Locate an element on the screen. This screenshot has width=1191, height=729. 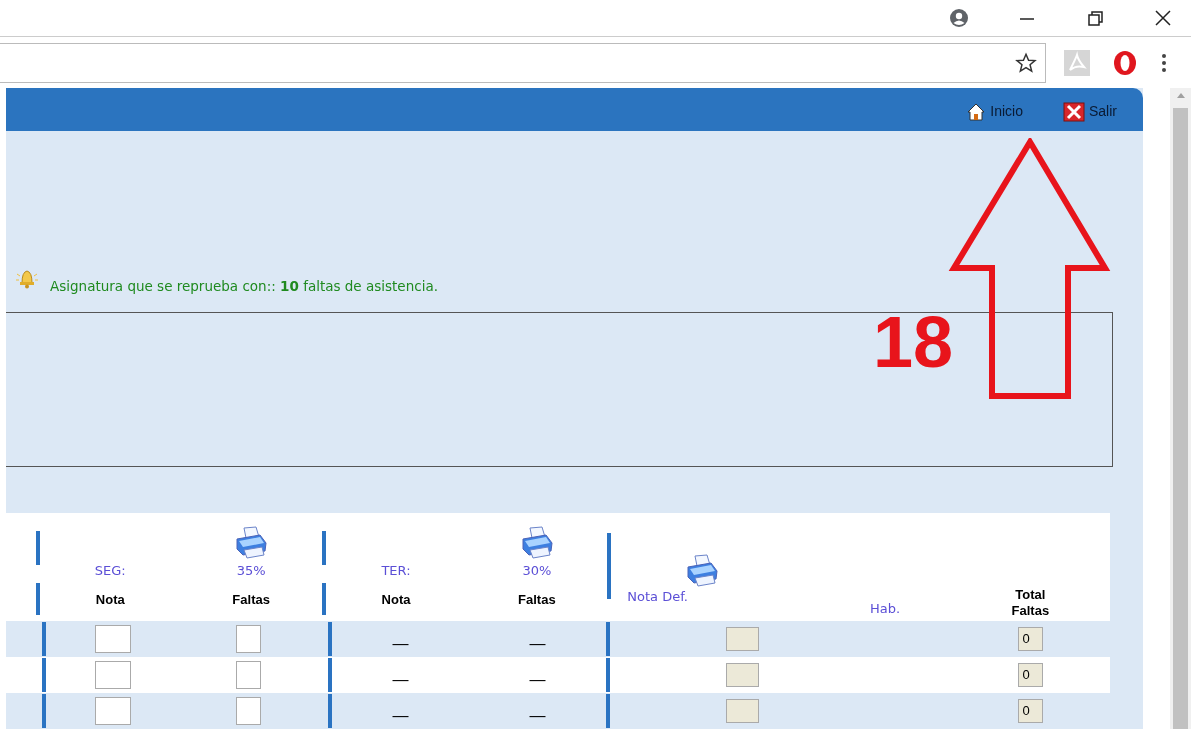
column-header: Hab. is located at coordinates (885, 608).